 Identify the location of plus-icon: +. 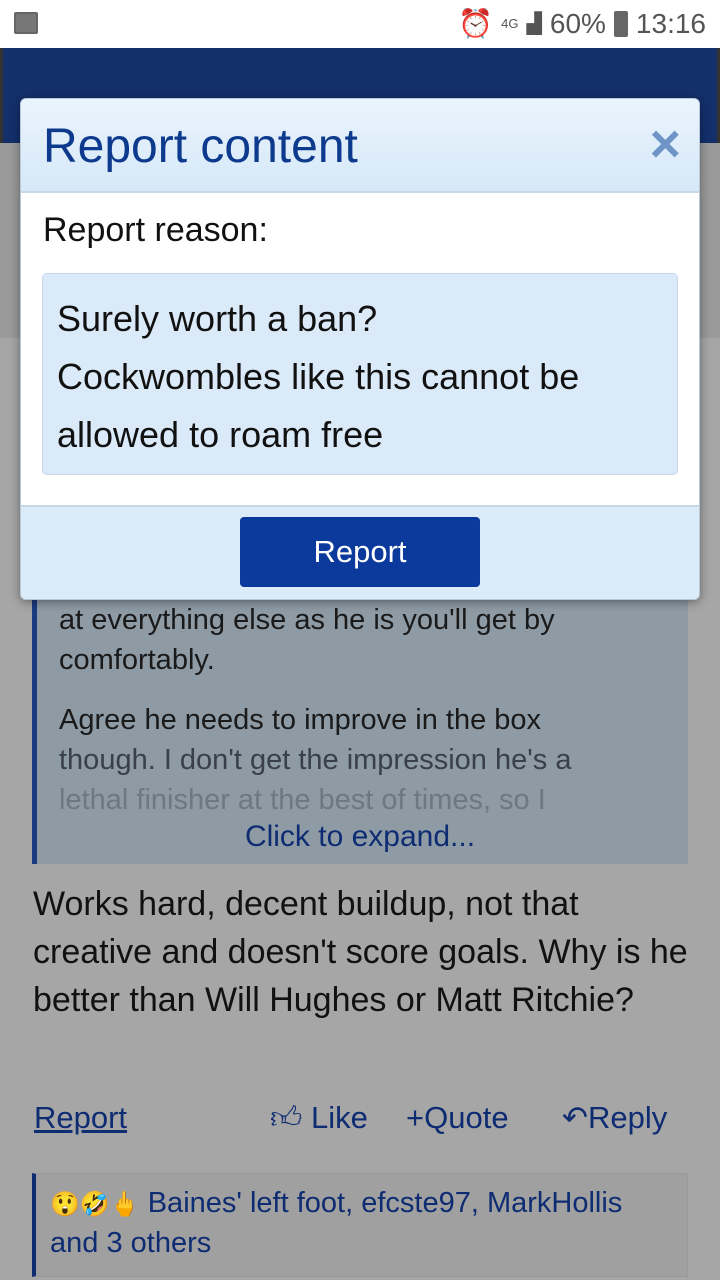
(415, 1117).